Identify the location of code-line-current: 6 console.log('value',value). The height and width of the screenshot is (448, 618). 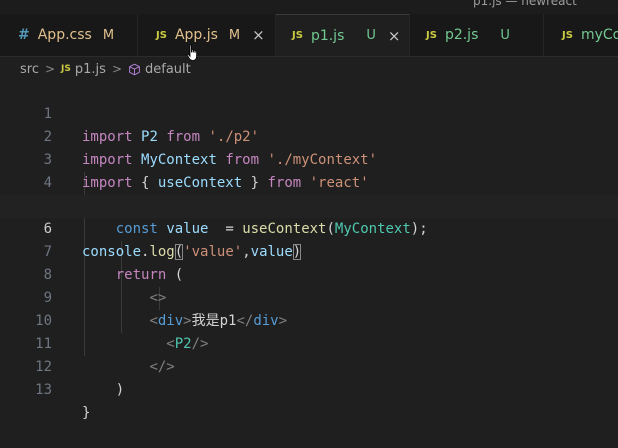
(309, 227).